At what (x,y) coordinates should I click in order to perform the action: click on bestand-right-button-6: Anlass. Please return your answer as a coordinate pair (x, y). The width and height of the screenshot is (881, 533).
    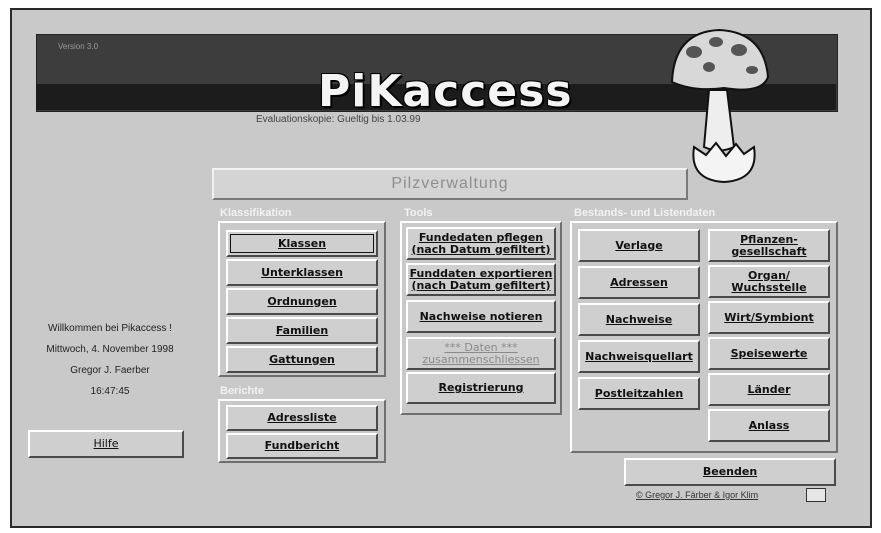
    Looking at the image, I should click on (769, 425).